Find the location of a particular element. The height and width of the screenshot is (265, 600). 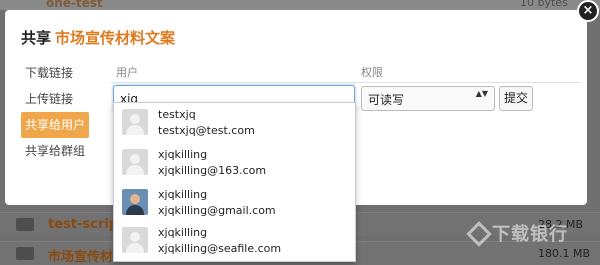

watermark-text: 下载银行 is located at coordinates (530, 234).